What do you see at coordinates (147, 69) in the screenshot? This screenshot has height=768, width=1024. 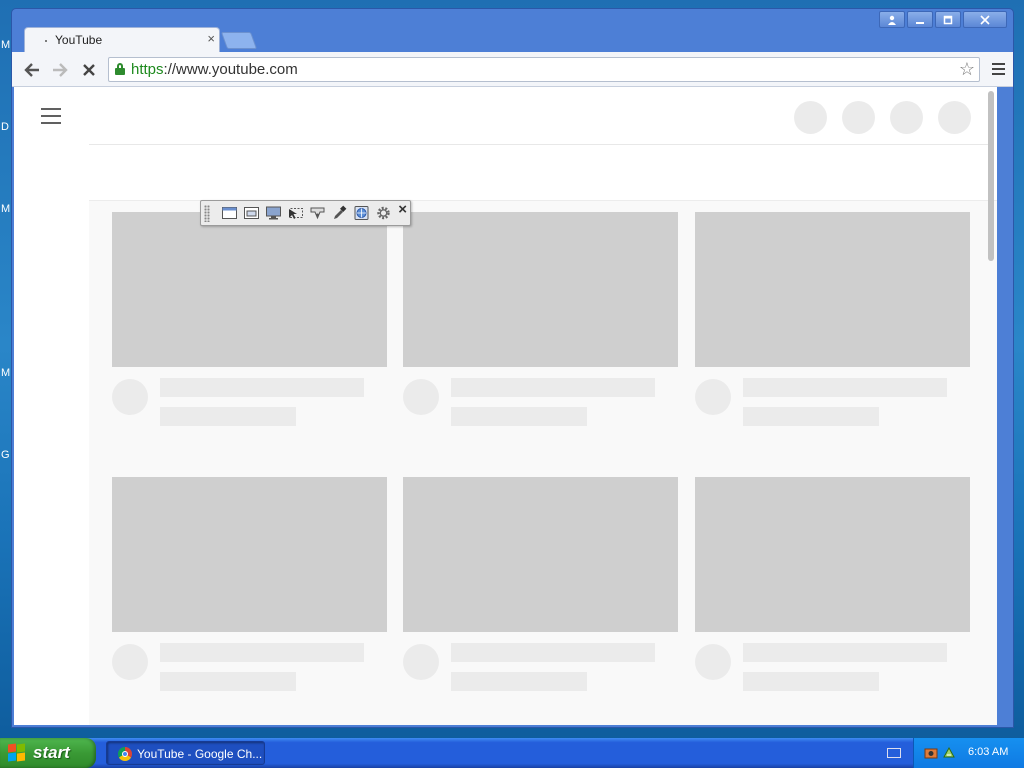 I see `url-scheme: https` at bounding box center [147, 69].